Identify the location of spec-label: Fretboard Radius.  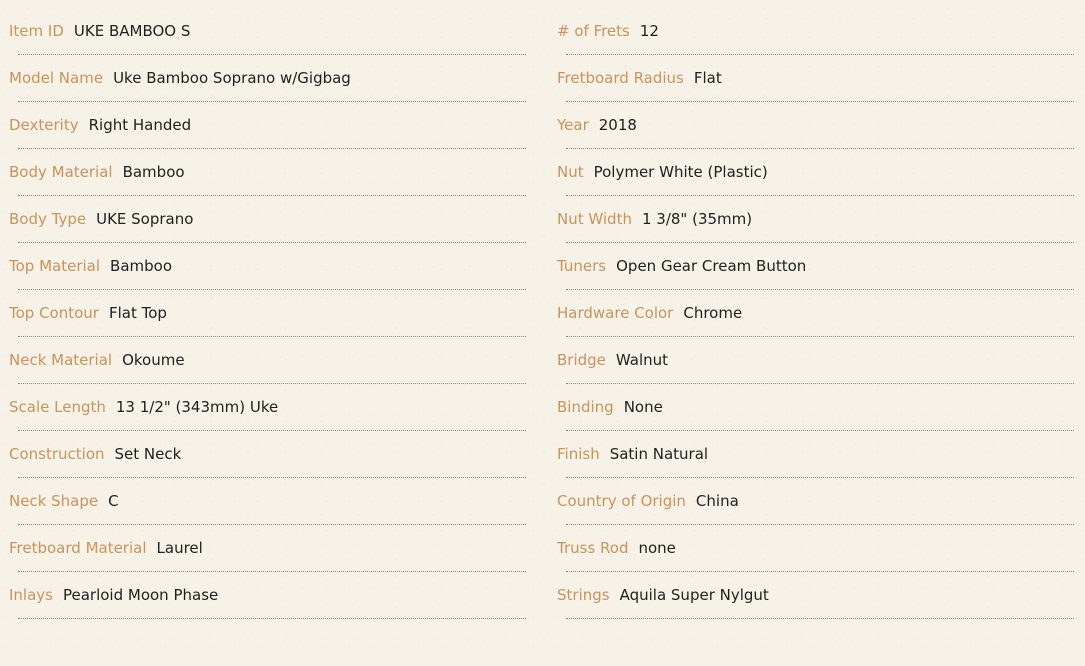
(620, 78).